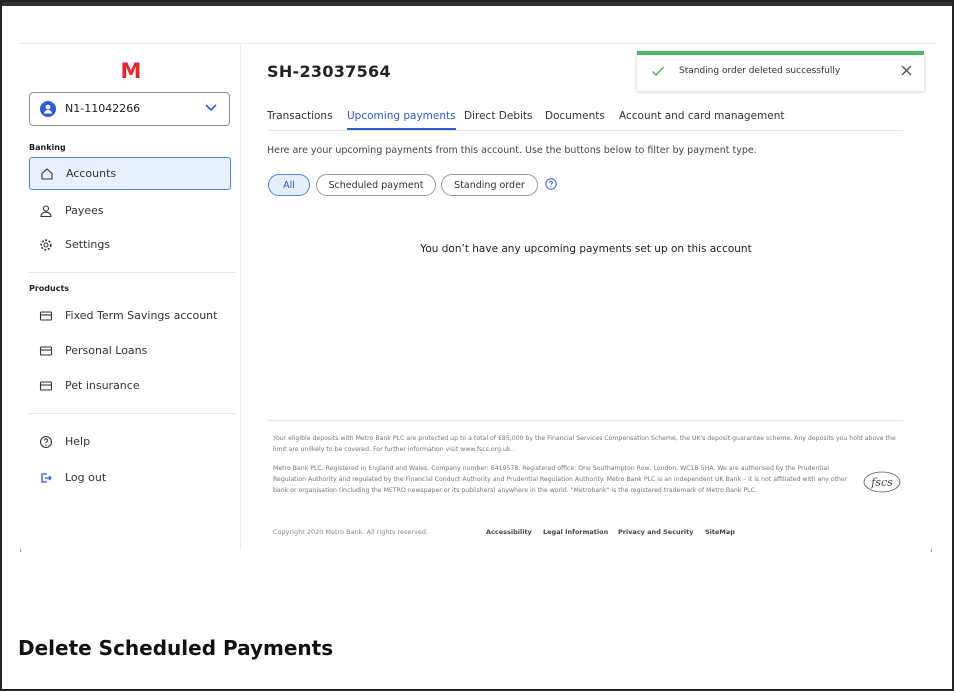 Image resolution: width=954 pixels, height=691 pixels. What do you see at coordinates (702, 119) in the screenshot?
I see `tab-account-and-card-management: Account and card management` at bounding box center [702, 119].